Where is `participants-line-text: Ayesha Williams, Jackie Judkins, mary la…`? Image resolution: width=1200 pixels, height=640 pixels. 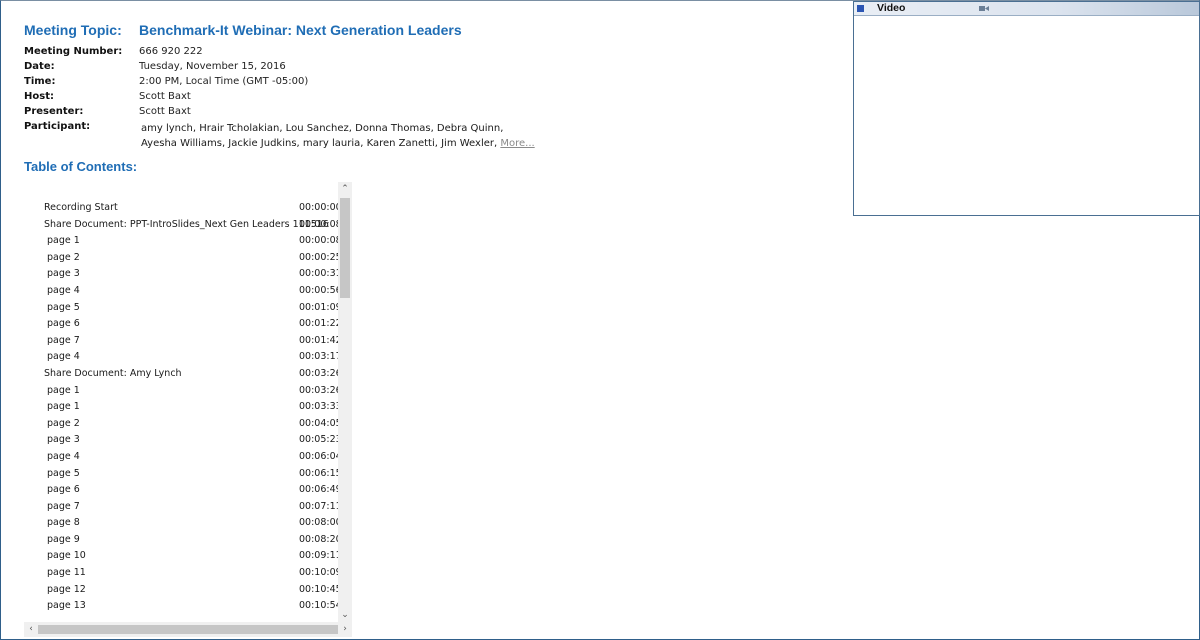
participants-line-text: Ayesha Williams, Jackie Judkins, mary la… is located at coordinates (319, 143).